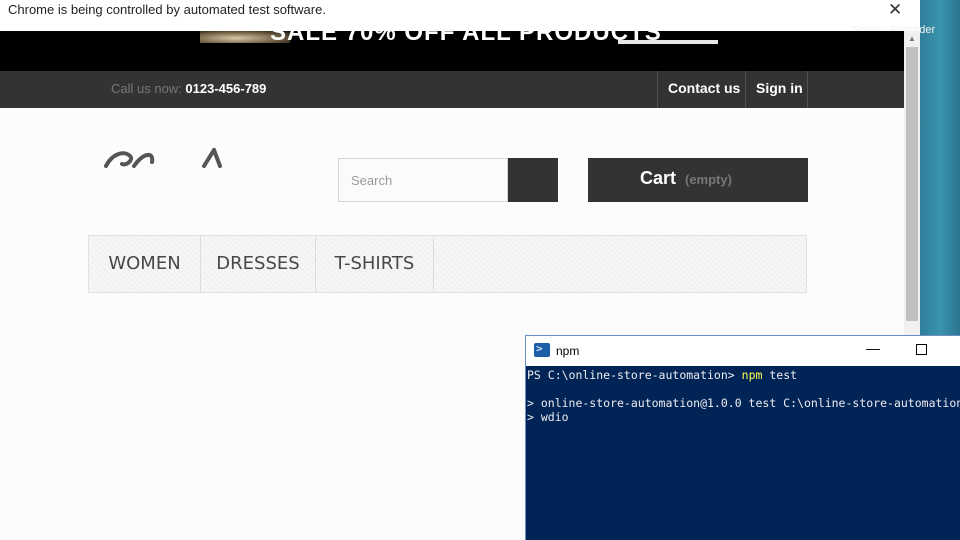  I want to click on search-button, so click(533, 180).